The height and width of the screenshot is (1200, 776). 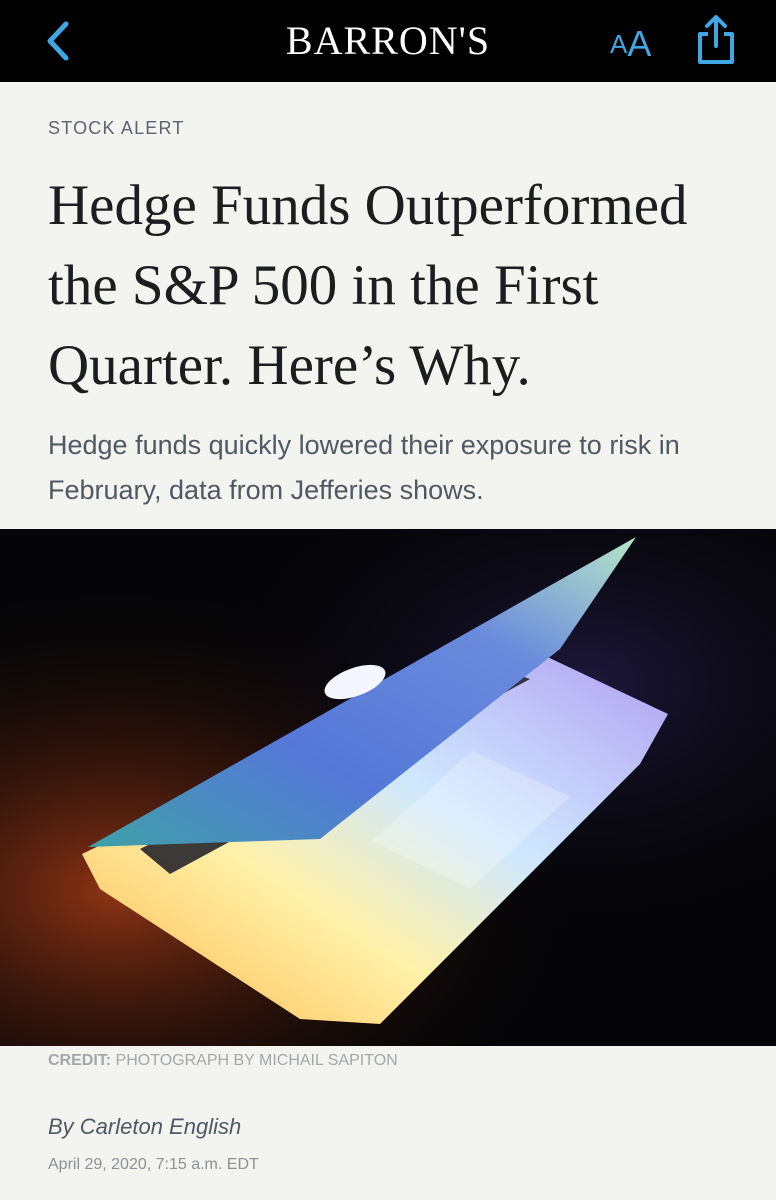 I want to click on article-kicker: STOCK ALERT, so click(x=116, y=128).